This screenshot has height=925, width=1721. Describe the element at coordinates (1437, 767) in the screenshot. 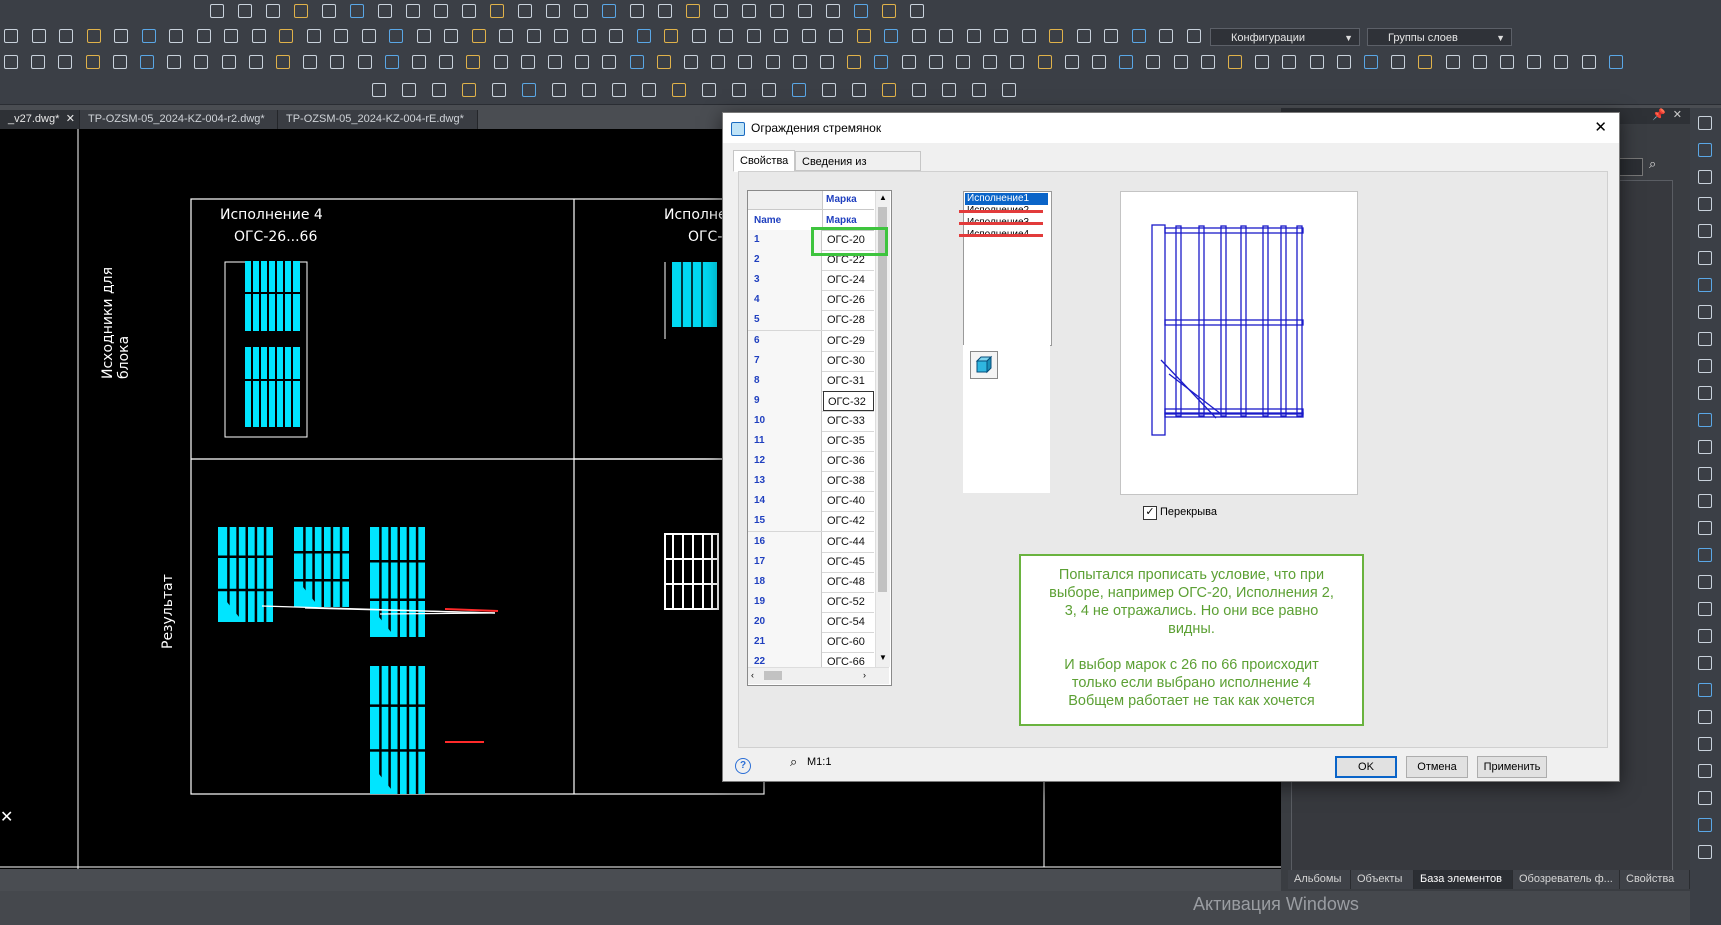

I see `cancel-button: Отмена` at that location.